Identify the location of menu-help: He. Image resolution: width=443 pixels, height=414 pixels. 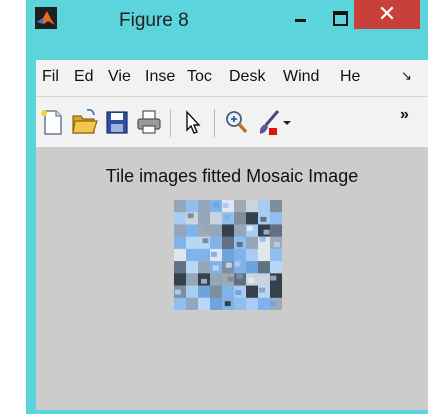
(350, 77).